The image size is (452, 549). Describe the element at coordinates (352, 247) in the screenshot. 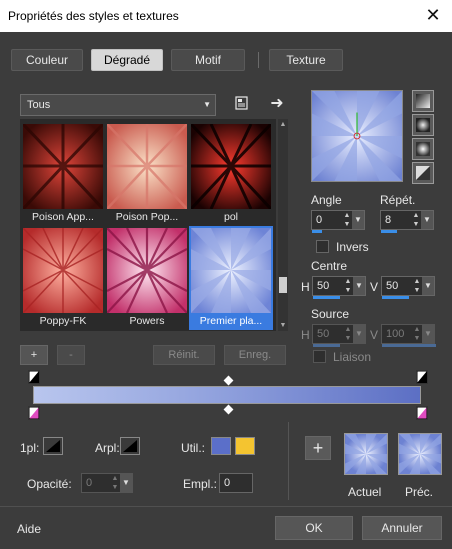

I see `invert-label: Invers` at that location.